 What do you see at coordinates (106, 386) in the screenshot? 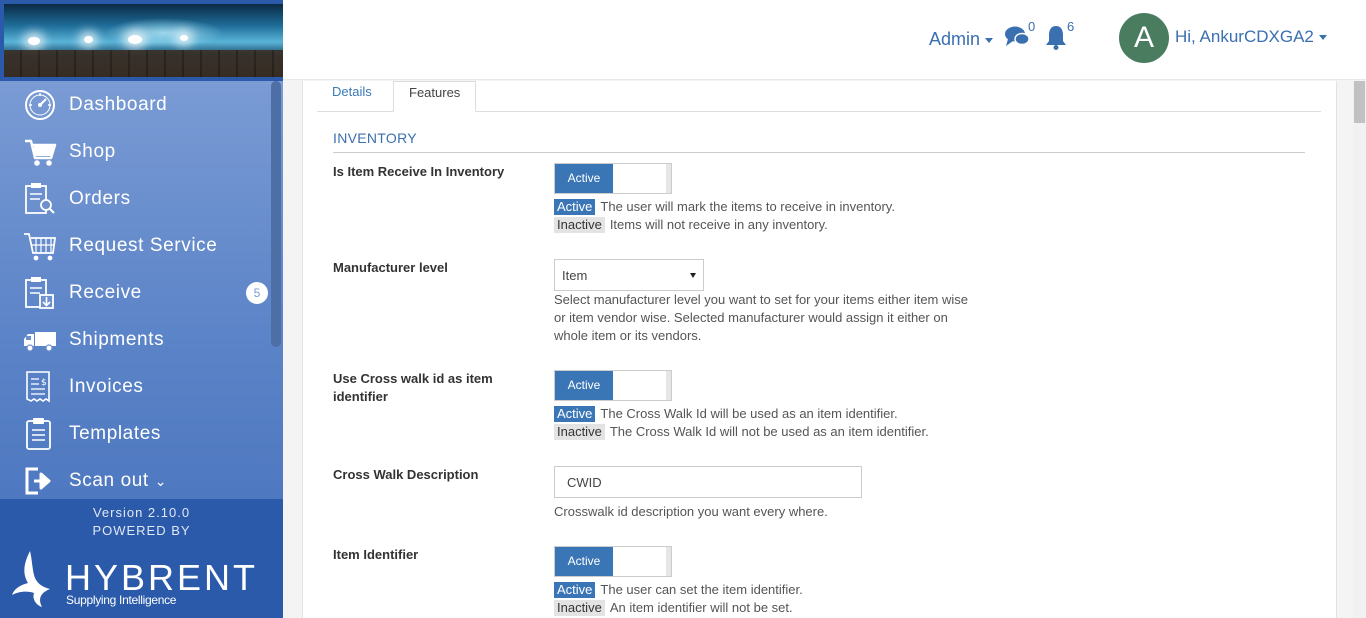
I see `sidebar-item-label: Invoices` at bounding box center [106, 386].